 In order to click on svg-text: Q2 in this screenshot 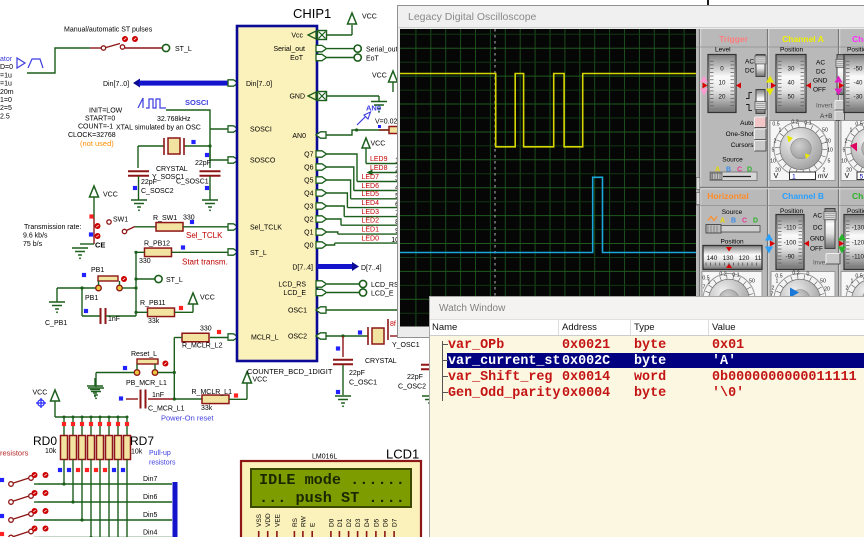, I will do `click(308, 220)`.